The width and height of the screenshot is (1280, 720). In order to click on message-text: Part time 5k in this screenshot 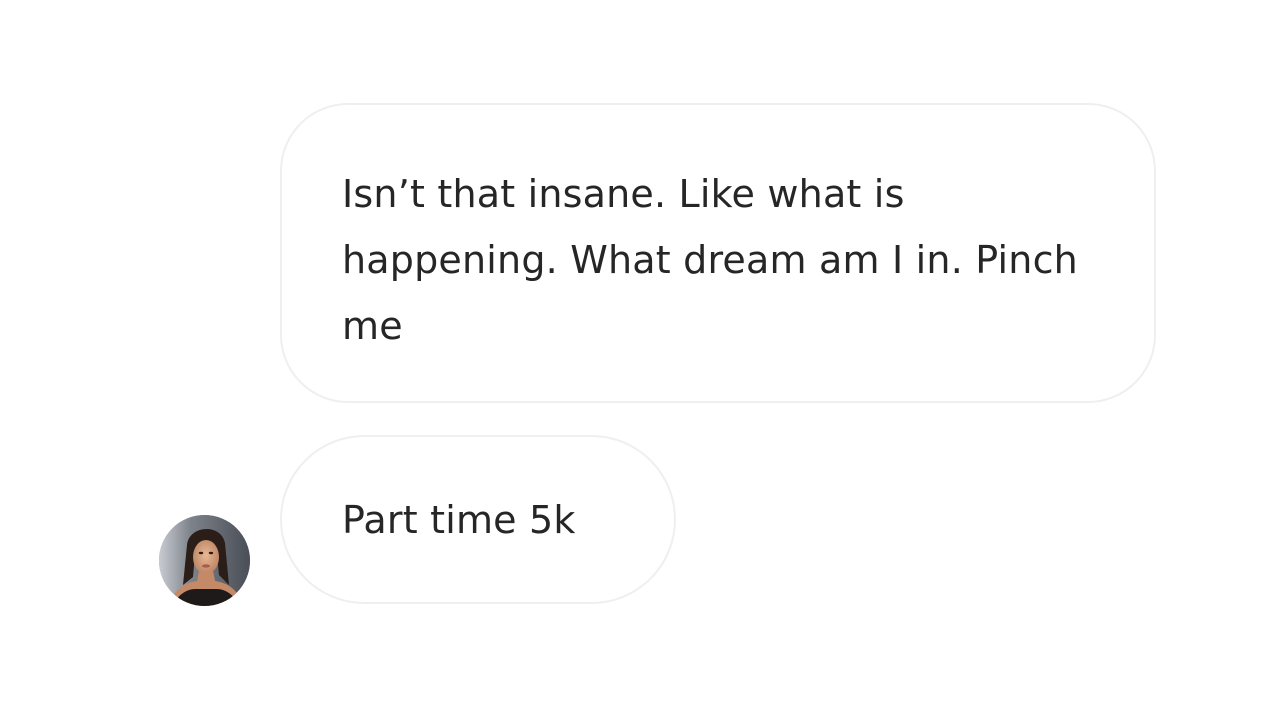, I will do `click(459, 520)`.